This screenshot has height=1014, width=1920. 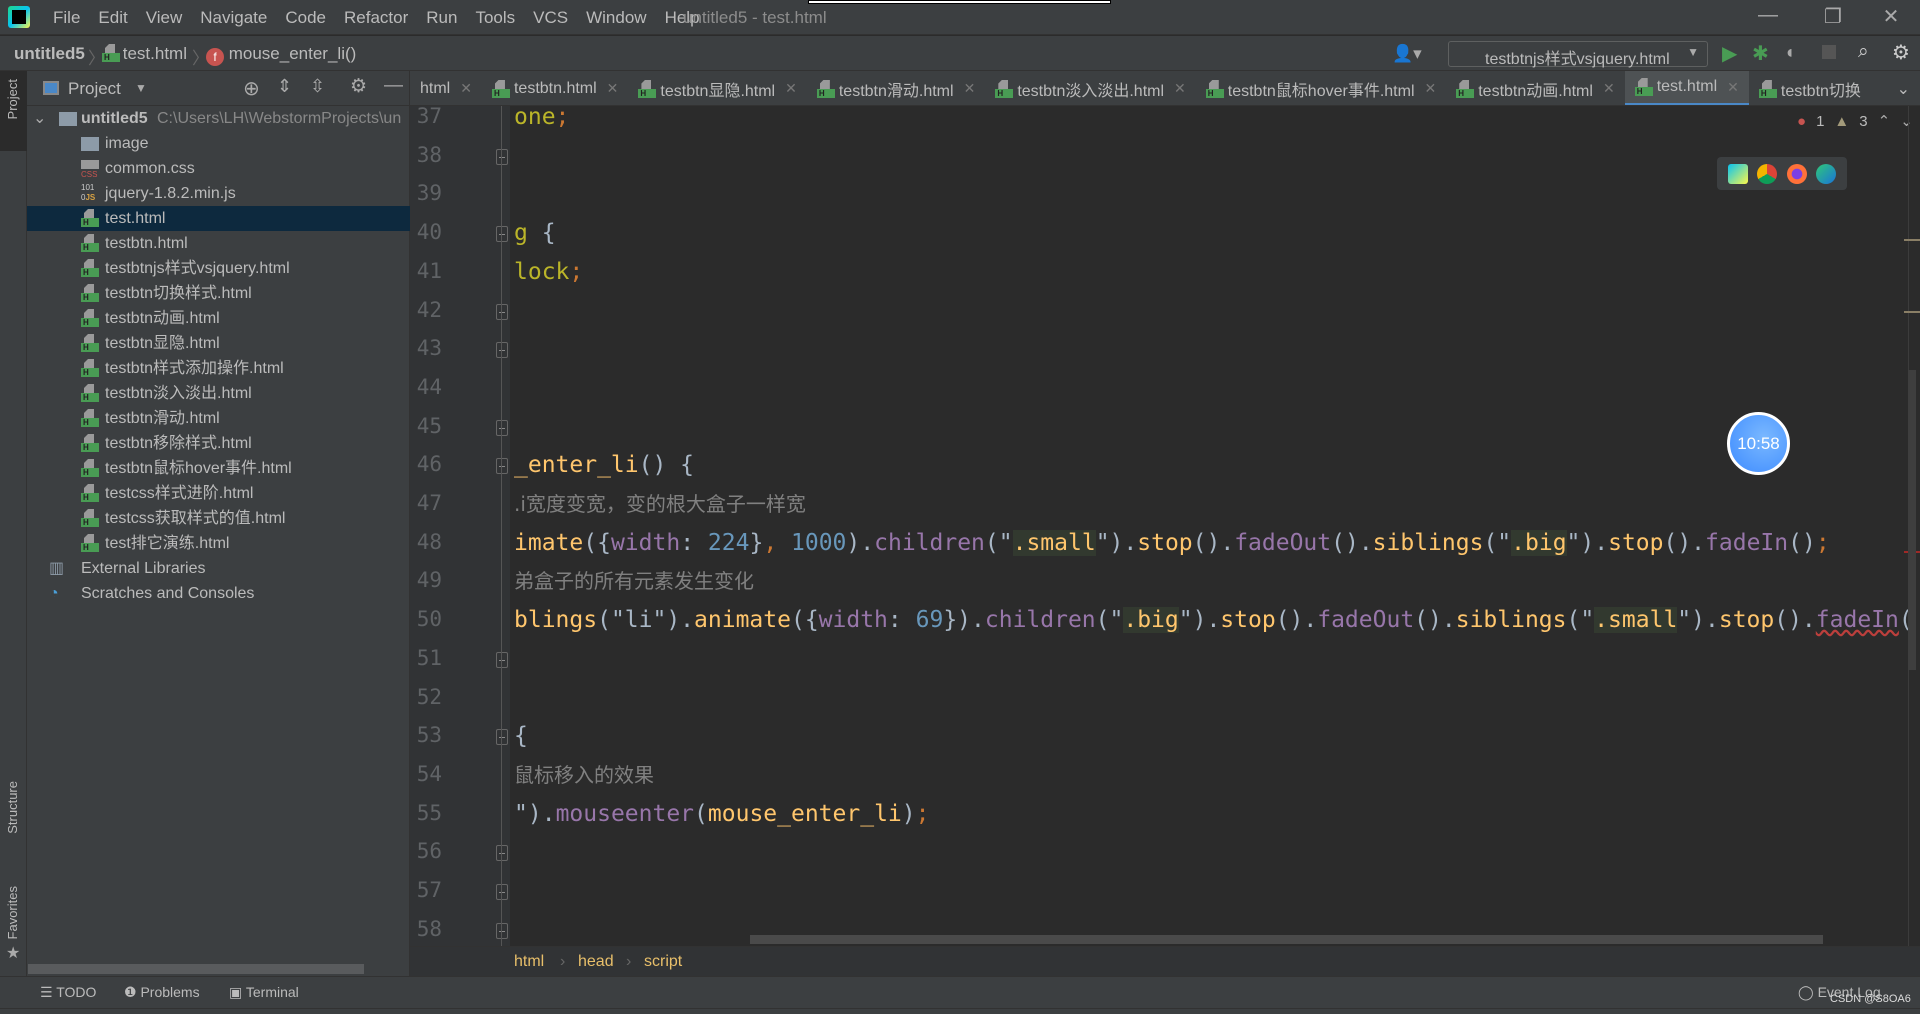 I want to click on minimize-button: —, so click(x=1768, y=15).